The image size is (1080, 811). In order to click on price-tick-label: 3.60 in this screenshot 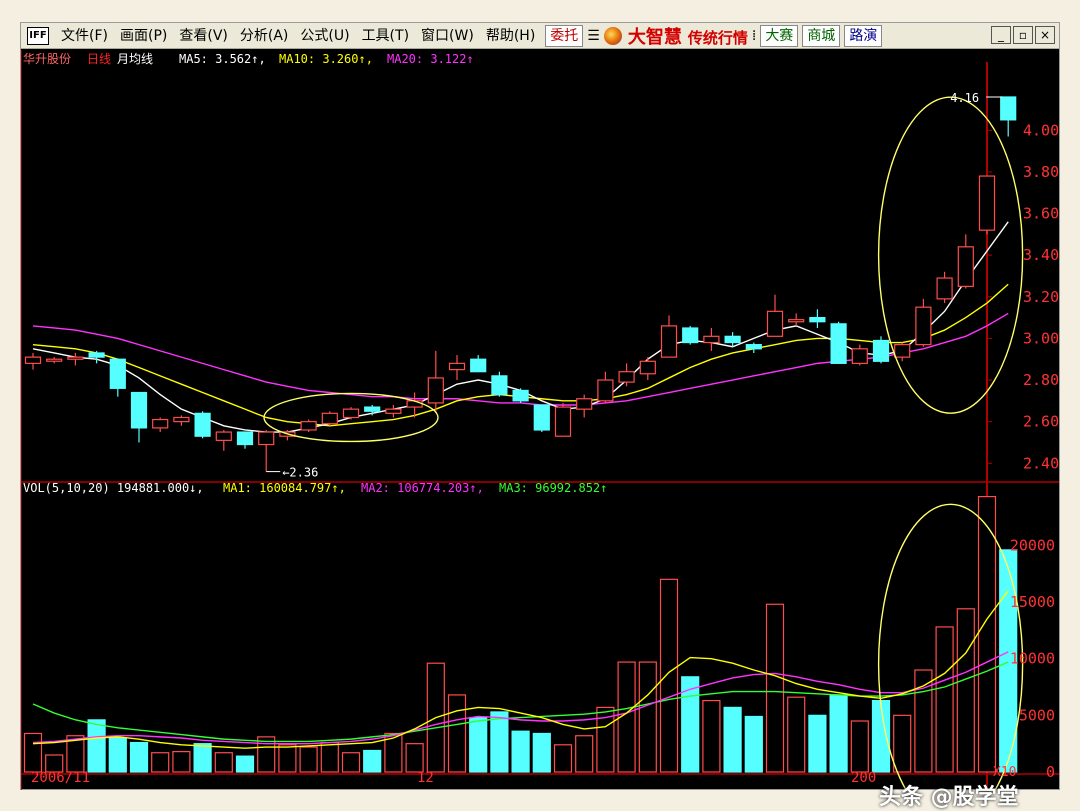, I will do `click(1041, 214)`.